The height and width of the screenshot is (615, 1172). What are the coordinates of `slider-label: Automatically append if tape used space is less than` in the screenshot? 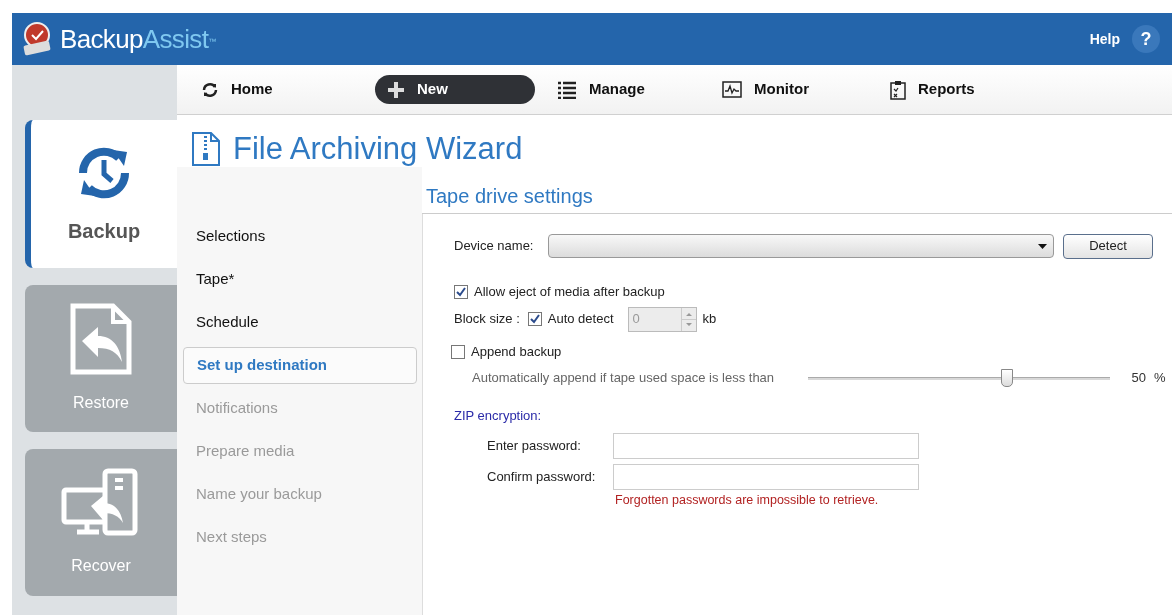 It's located at (624, 378).